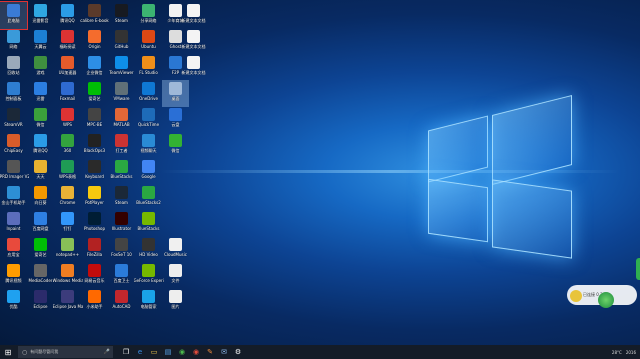 The height and width of the screenshot is (359, 640). What do you see at coordinates (94, 223) in the screenshot?
I see `desktop-icon: Photoshop` at bounding box center [94, 223].